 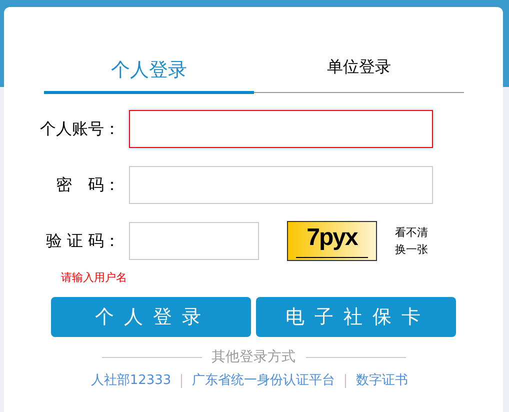 What do you see at coordinates (131, 381) in the screenshot?
I see `login-link: 人社部12333` at bounding box center [131, 381].